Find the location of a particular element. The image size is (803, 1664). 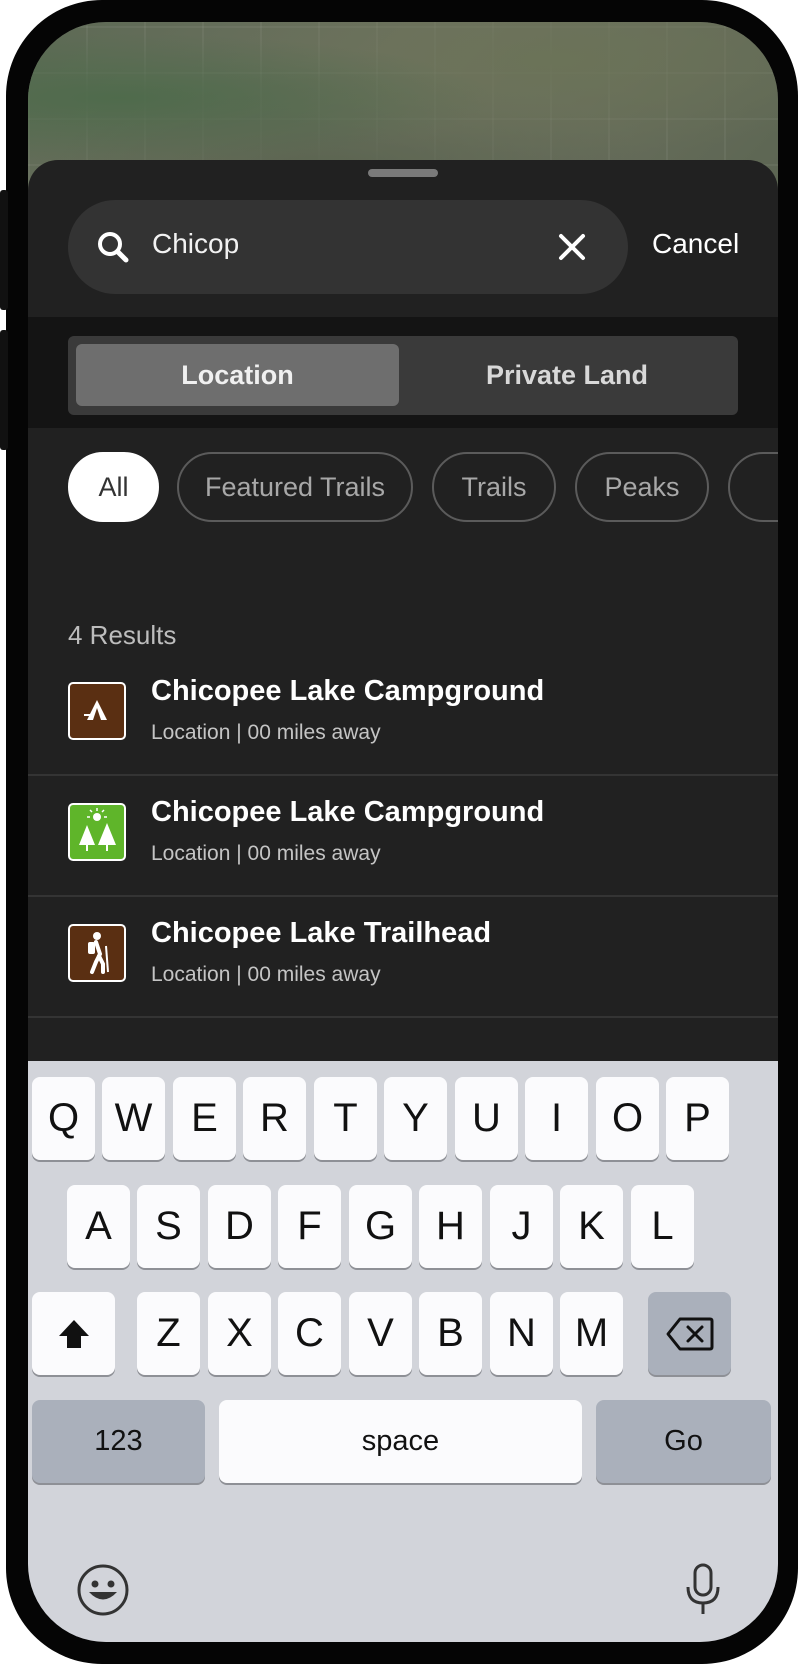

key-z: Z is located at coordinates (168, 1333).